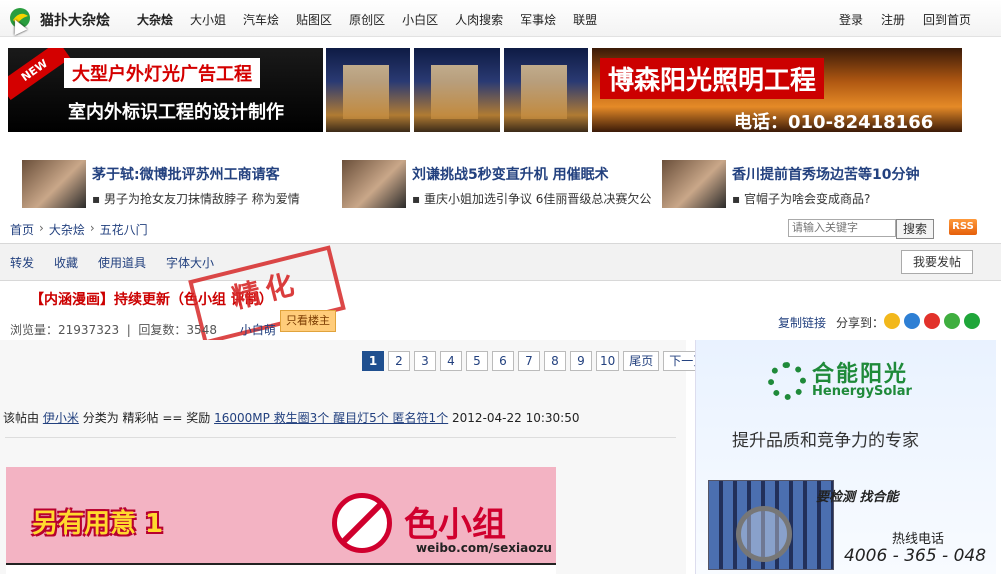  Describe the element at coordinates (373, 361) in the screenshot. I see `page-1-button: 1` at that location.